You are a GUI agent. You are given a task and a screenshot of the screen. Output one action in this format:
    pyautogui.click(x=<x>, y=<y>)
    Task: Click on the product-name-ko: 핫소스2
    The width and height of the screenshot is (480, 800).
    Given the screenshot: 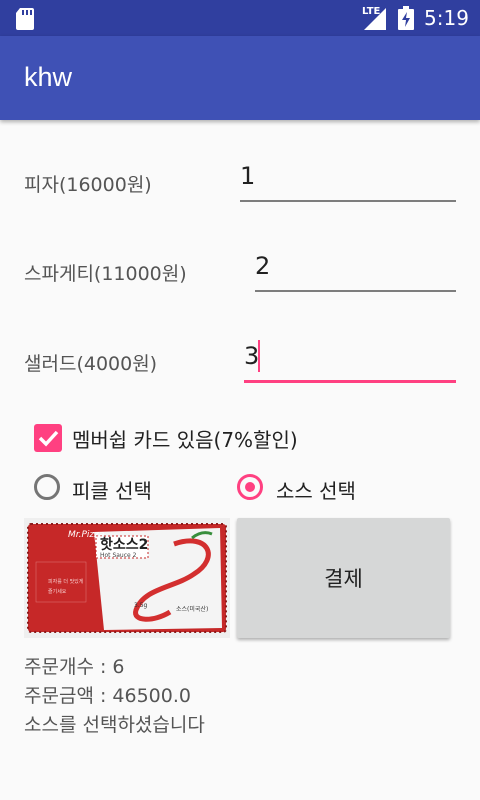 What is the action you would take?
    pyautogui.click(x=124, y=545)
    